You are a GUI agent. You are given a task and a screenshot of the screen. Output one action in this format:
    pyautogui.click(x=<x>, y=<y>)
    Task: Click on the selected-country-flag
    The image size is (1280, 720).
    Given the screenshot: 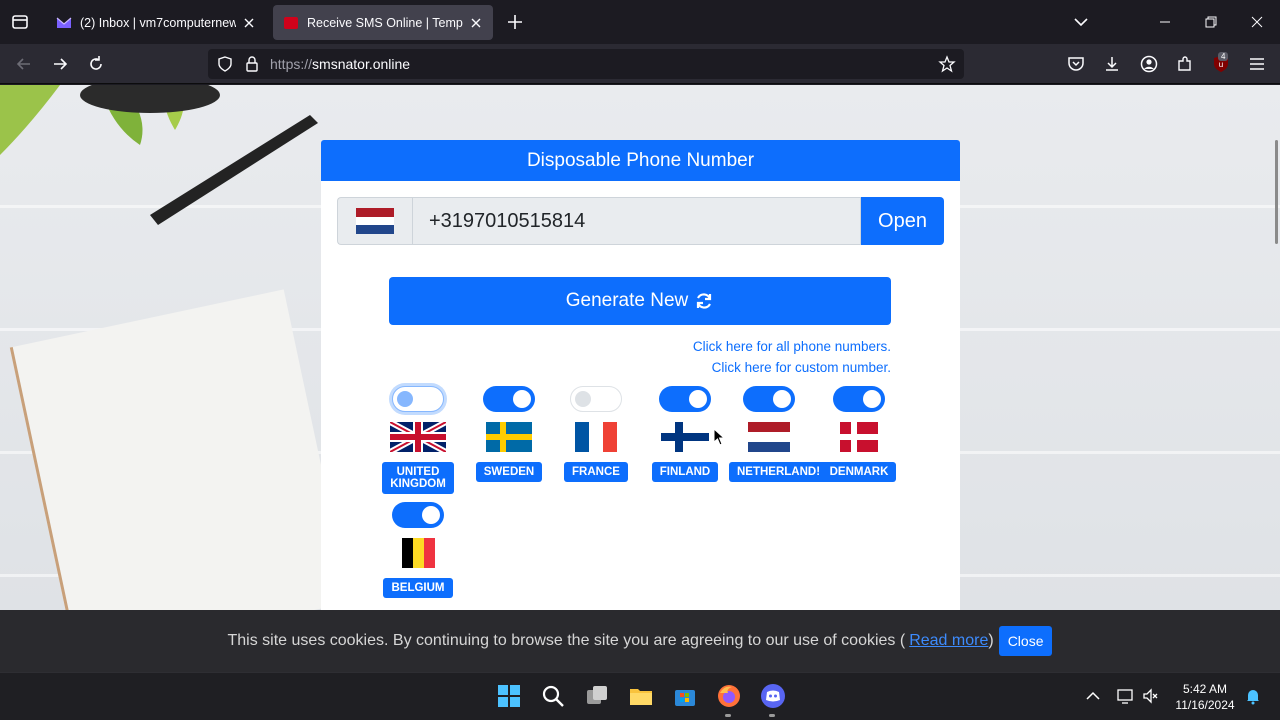 What is the action you would take?
    pyautogui.click(x=374, y=221)
    